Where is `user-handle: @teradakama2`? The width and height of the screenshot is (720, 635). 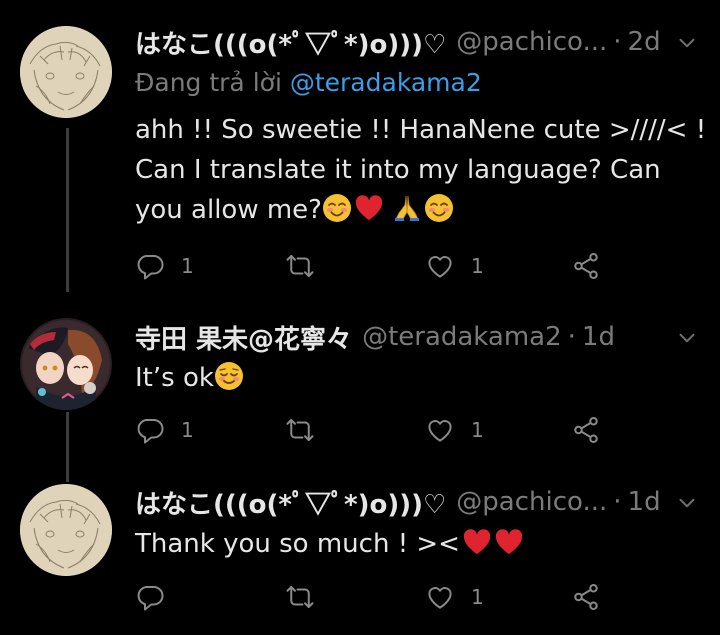
user-handle: @teradakama2 is located at coordinates (462, 337).